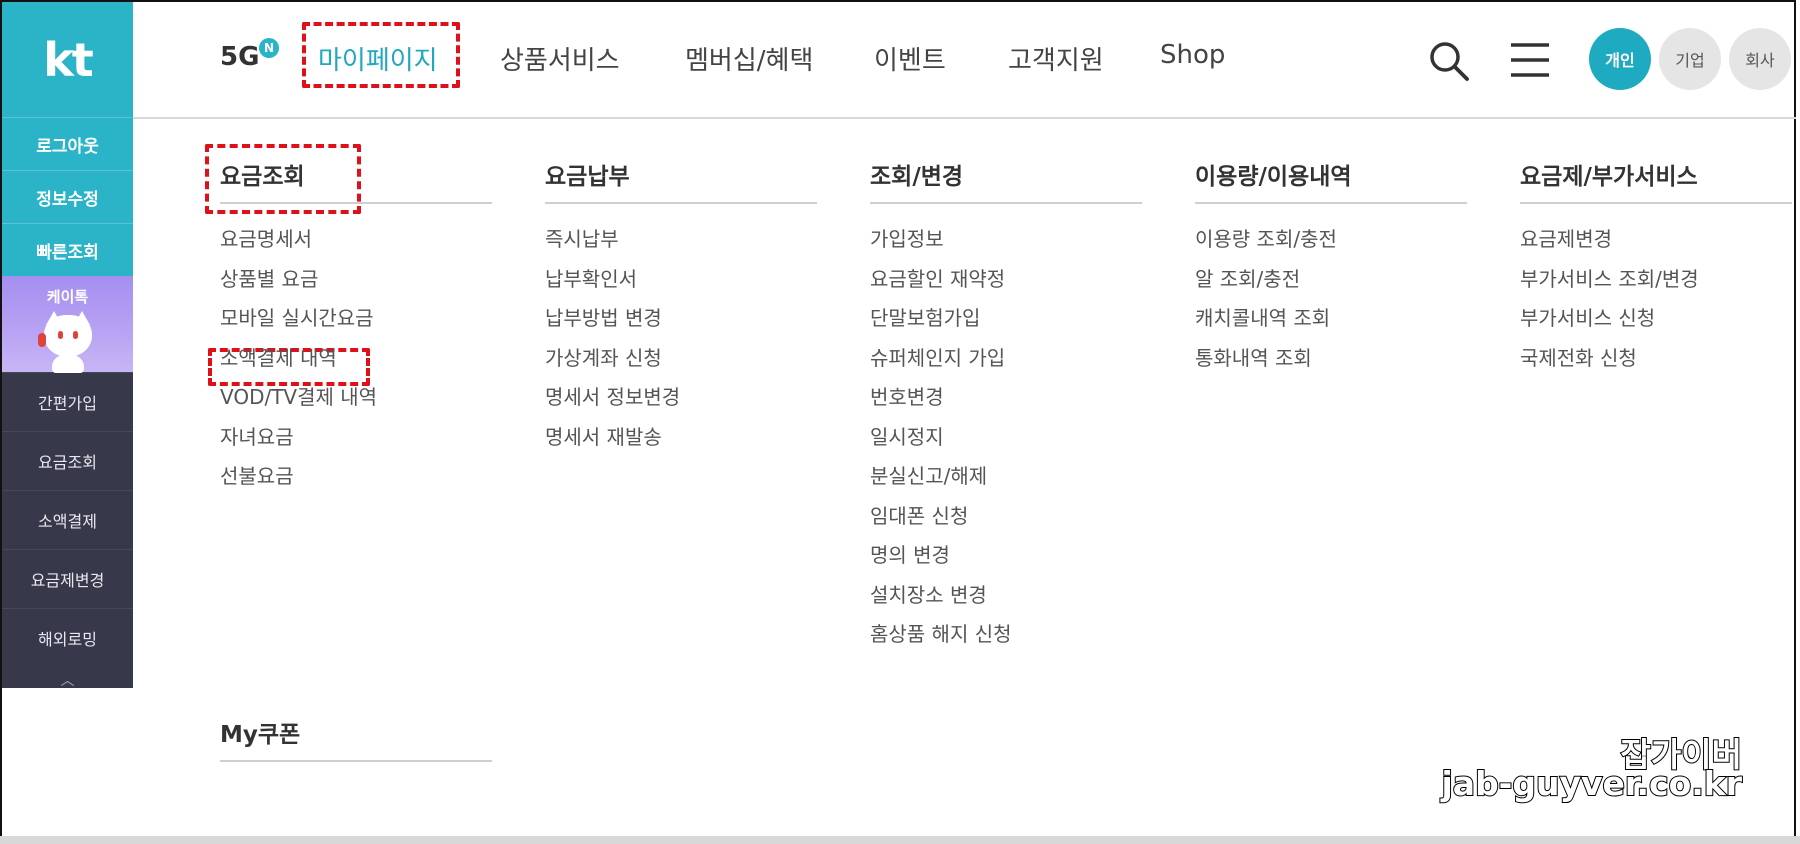  I want to click on sidebar-item-plan-change: 요금제변경, so click(67, 578).